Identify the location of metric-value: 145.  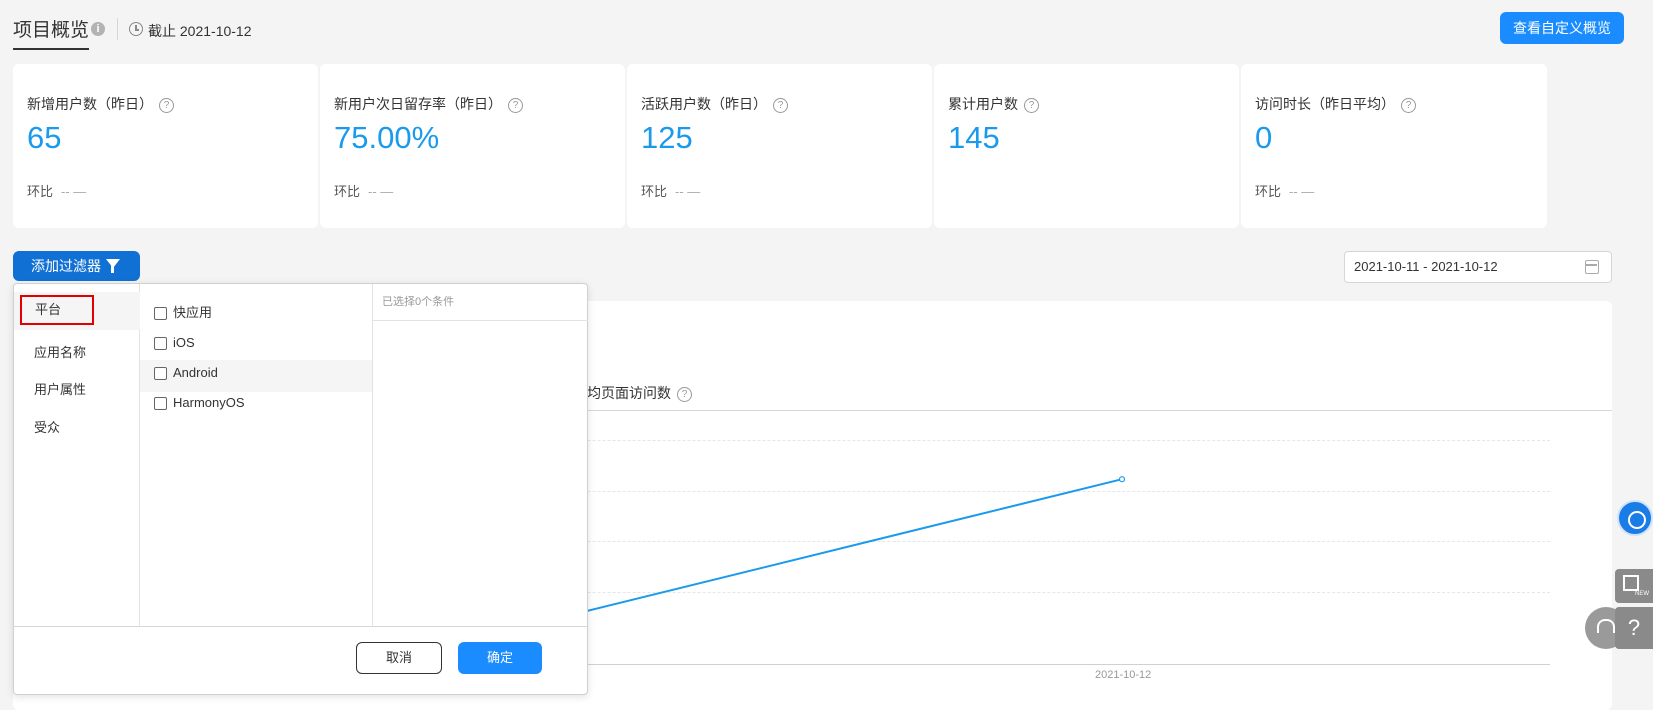
(974, 137).